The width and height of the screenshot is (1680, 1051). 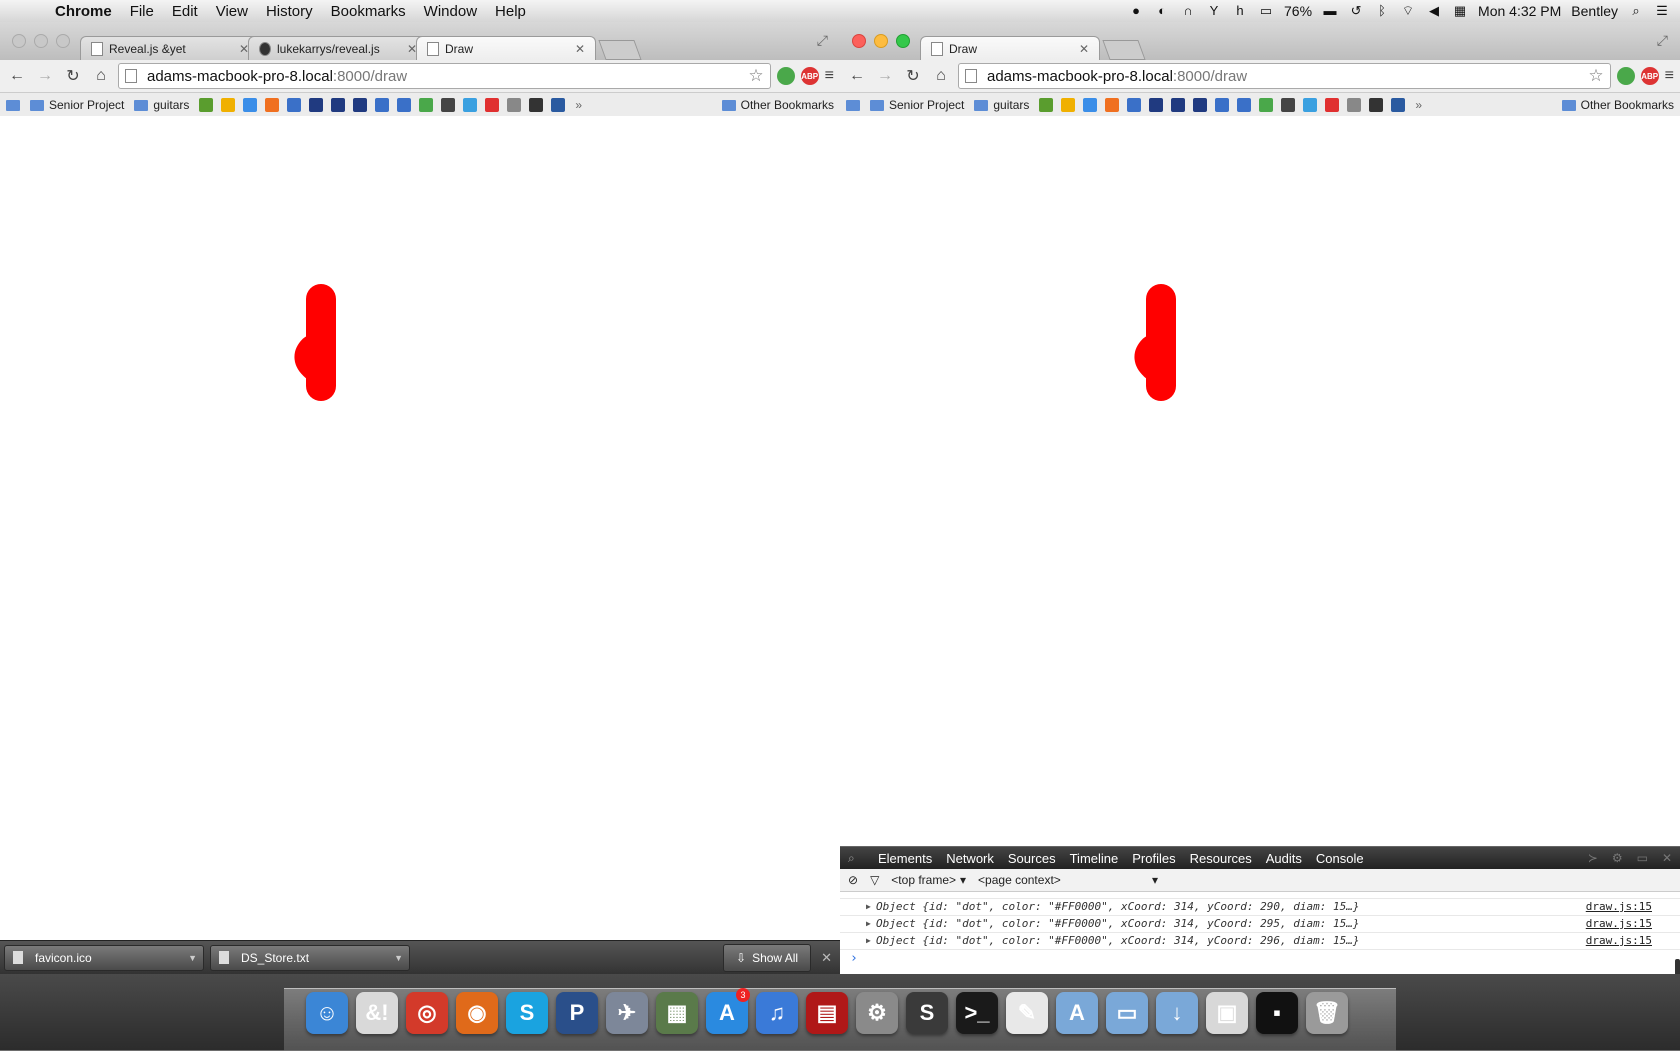 I want to click on menu-app-name: Chrome, so click(x=83, y=11).